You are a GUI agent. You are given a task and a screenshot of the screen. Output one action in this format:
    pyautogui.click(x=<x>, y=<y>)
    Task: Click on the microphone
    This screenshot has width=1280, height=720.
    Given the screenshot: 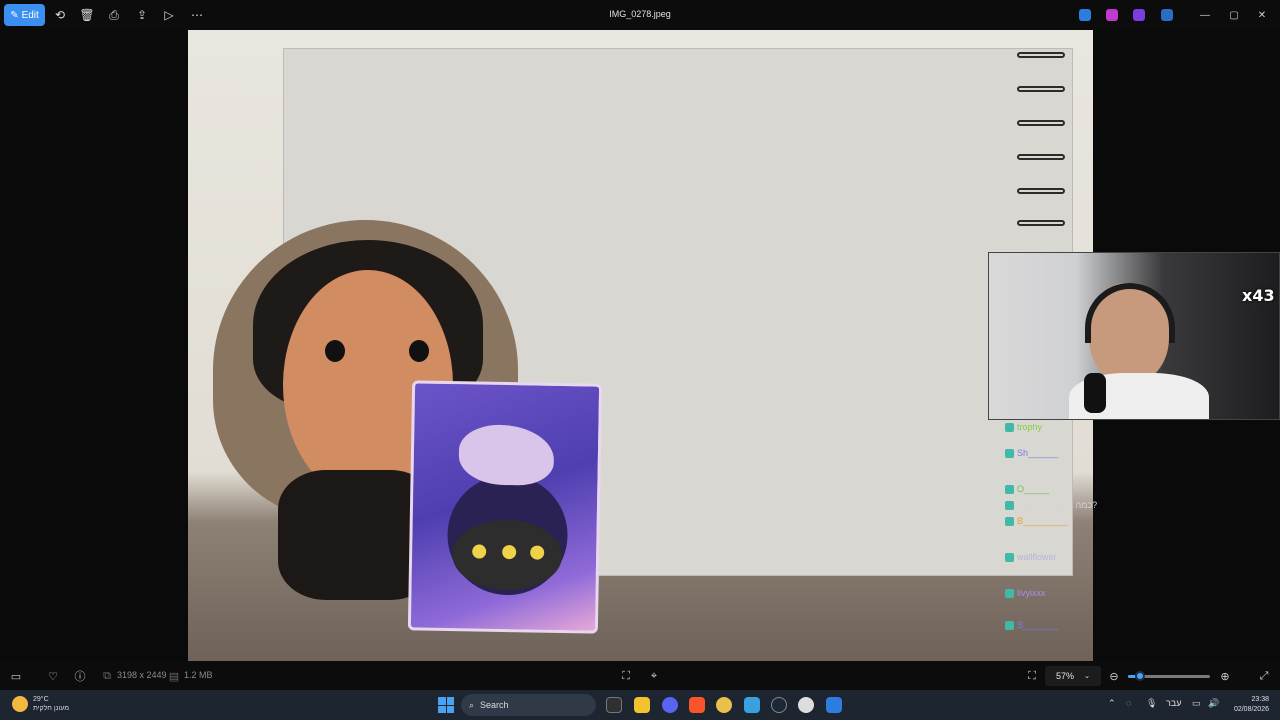 What is the action you would take?
    pyautogui.click(x=1095, y=393)
    